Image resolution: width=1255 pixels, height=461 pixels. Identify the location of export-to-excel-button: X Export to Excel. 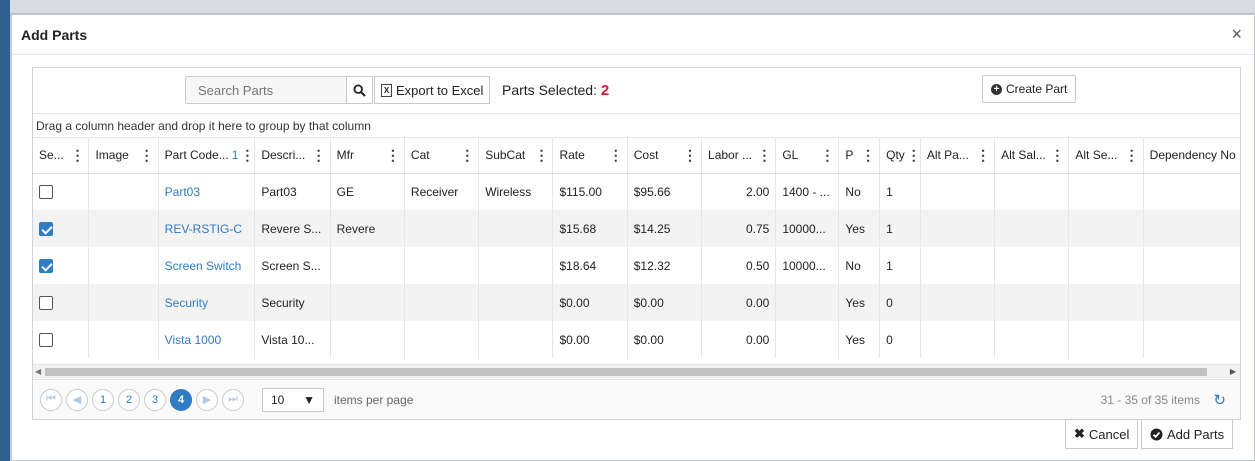
(432, 90).